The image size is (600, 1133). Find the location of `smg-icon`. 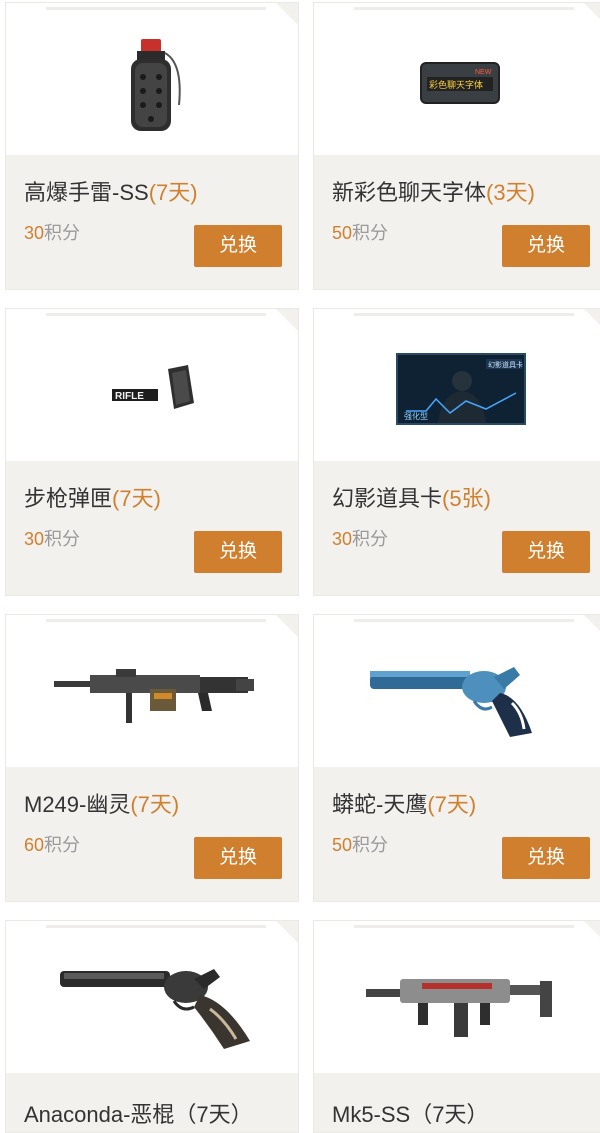

smg-icon is located at coordinates (459, 1008).